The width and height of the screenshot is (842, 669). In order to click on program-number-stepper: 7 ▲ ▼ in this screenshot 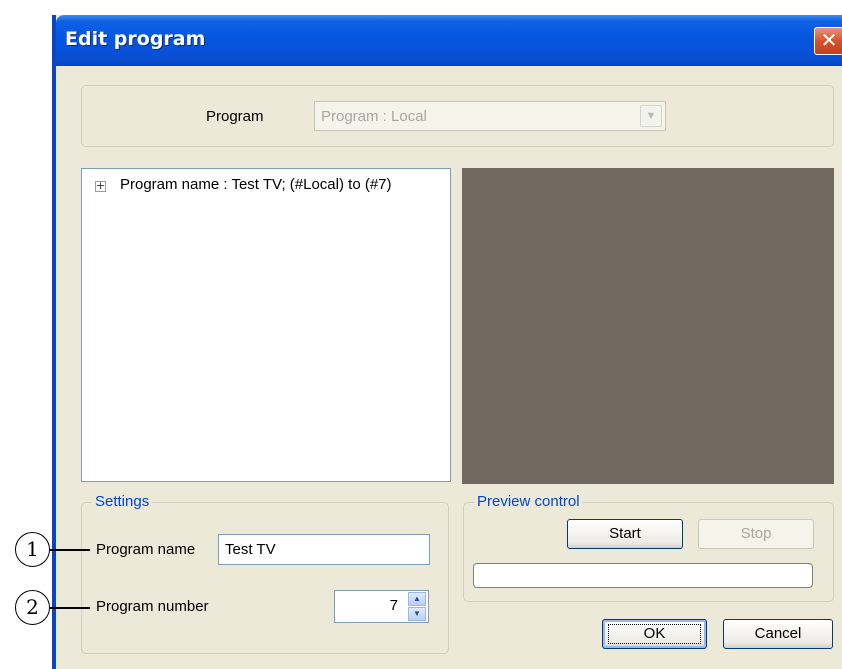, I will do `click(381, 606)`.